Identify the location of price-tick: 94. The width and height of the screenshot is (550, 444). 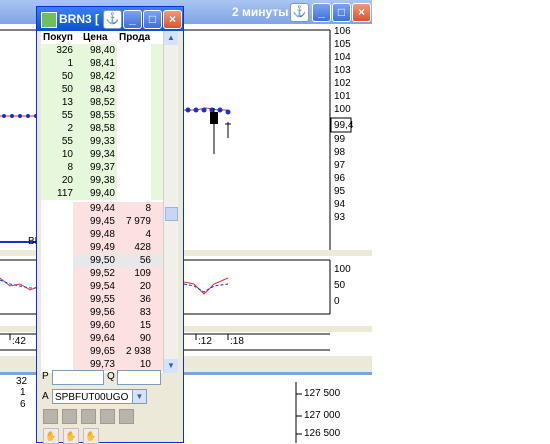
(340, 204).